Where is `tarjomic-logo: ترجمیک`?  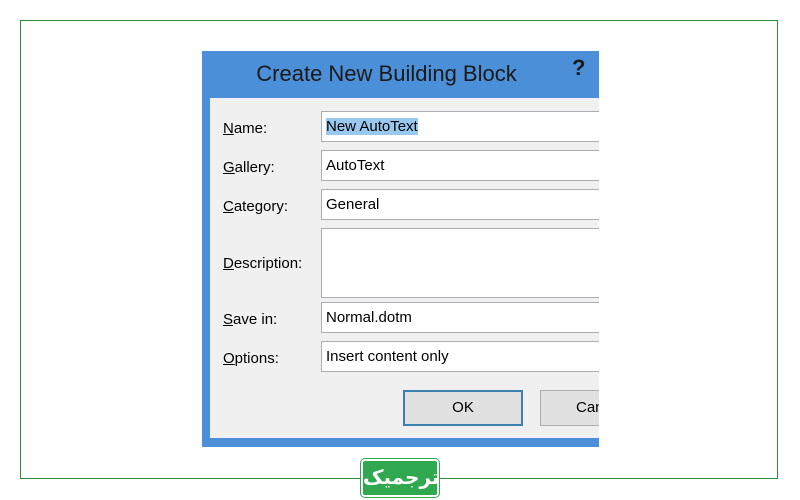 tarjomic-logo: ترجمیک is located at coordinates (400, 478).